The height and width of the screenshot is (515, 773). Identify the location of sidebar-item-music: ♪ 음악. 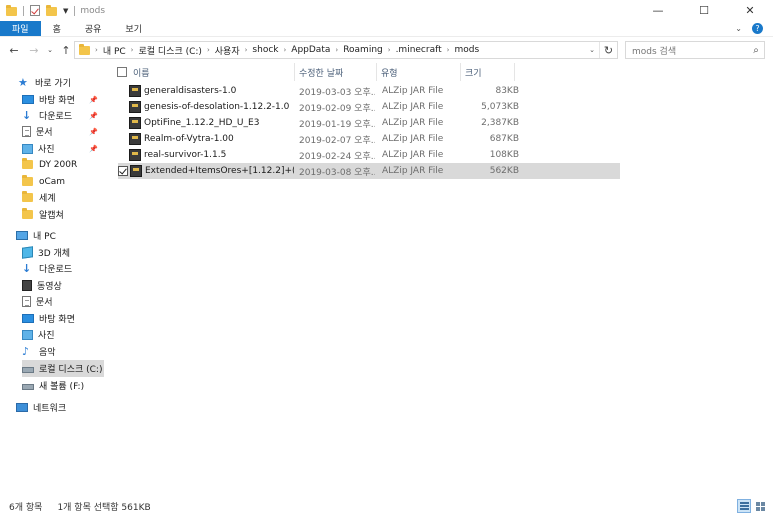
(63, 351).